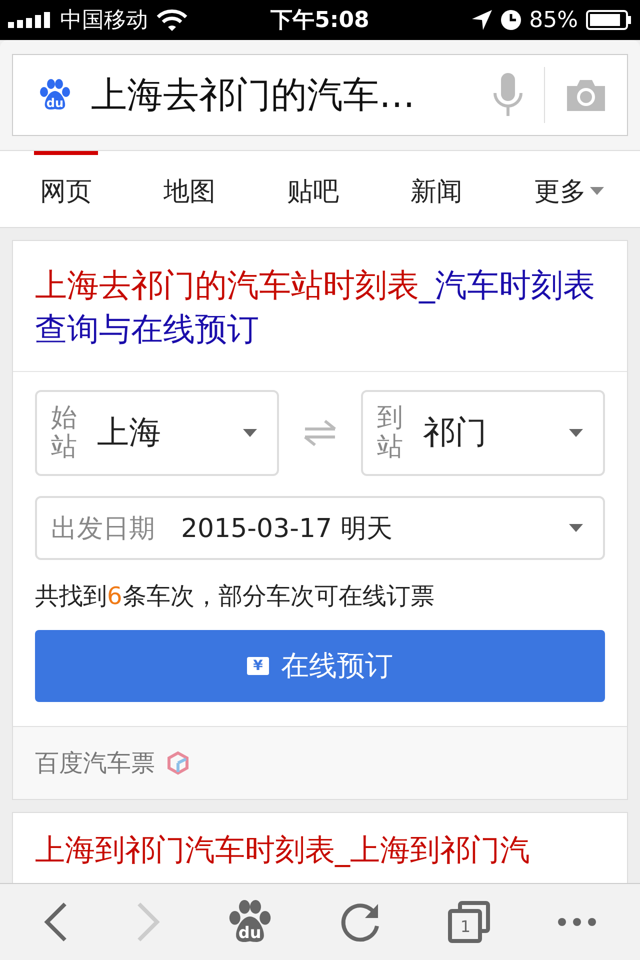 Image resolution: width=640 pixels, height=960 pixels. Describe the element at coordinates (64, 433) in the screenshot. I see `field-label: 始站` at that location.